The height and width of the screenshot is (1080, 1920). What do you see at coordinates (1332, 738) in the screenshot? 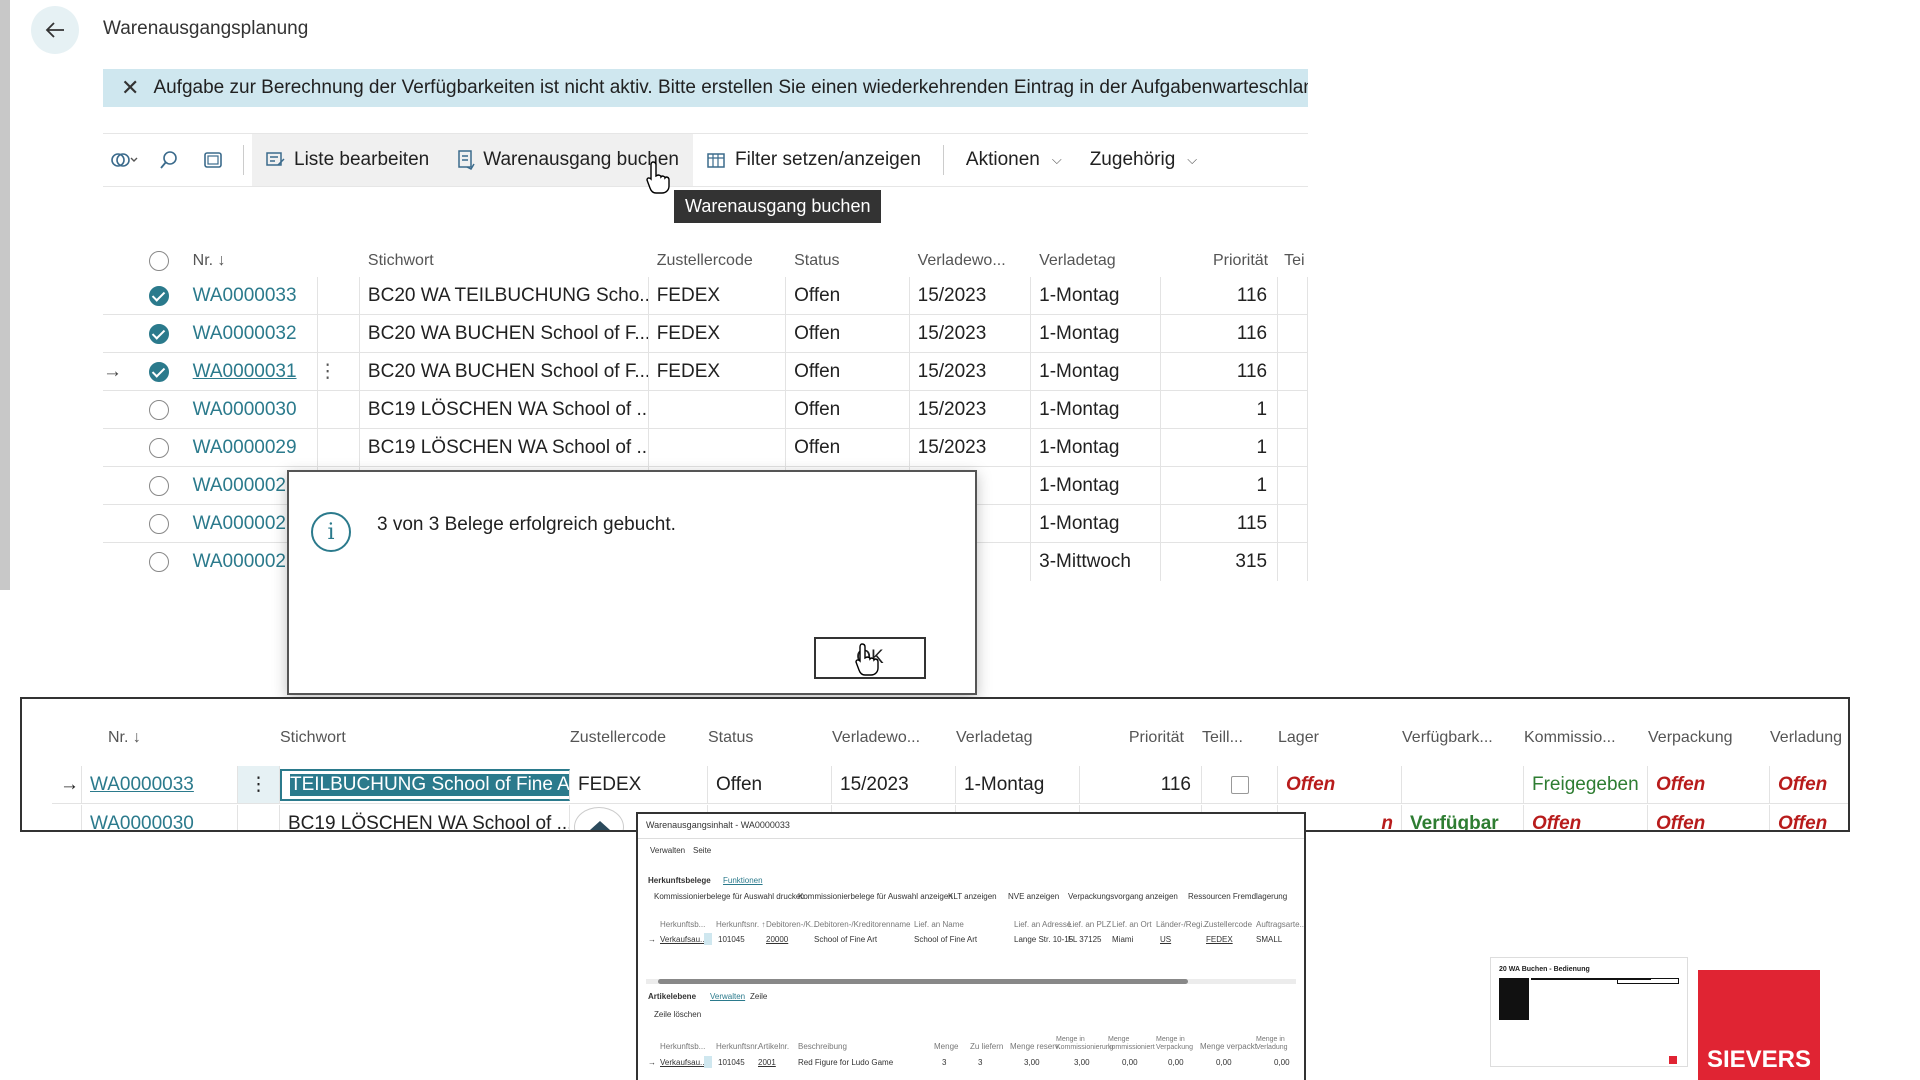
I see `column-header-lager: Lager` at bounding box center [1332, 738].